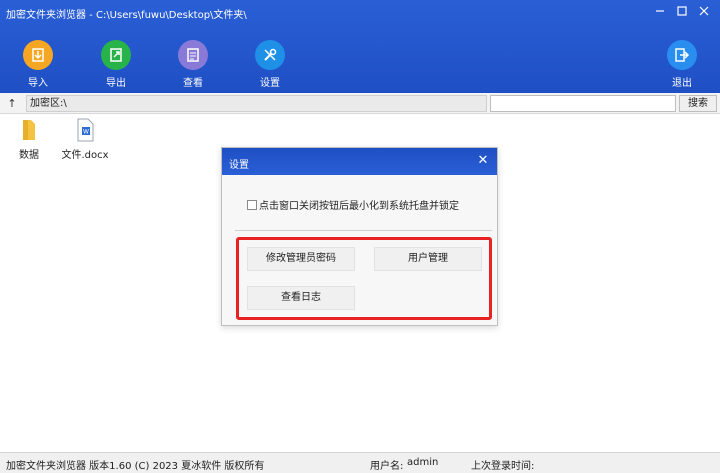 The width and height of the screenshot is (720, 473). Describe the element at coordinates (29, 130) in the screenshot. I see `folder-icon` at that location.